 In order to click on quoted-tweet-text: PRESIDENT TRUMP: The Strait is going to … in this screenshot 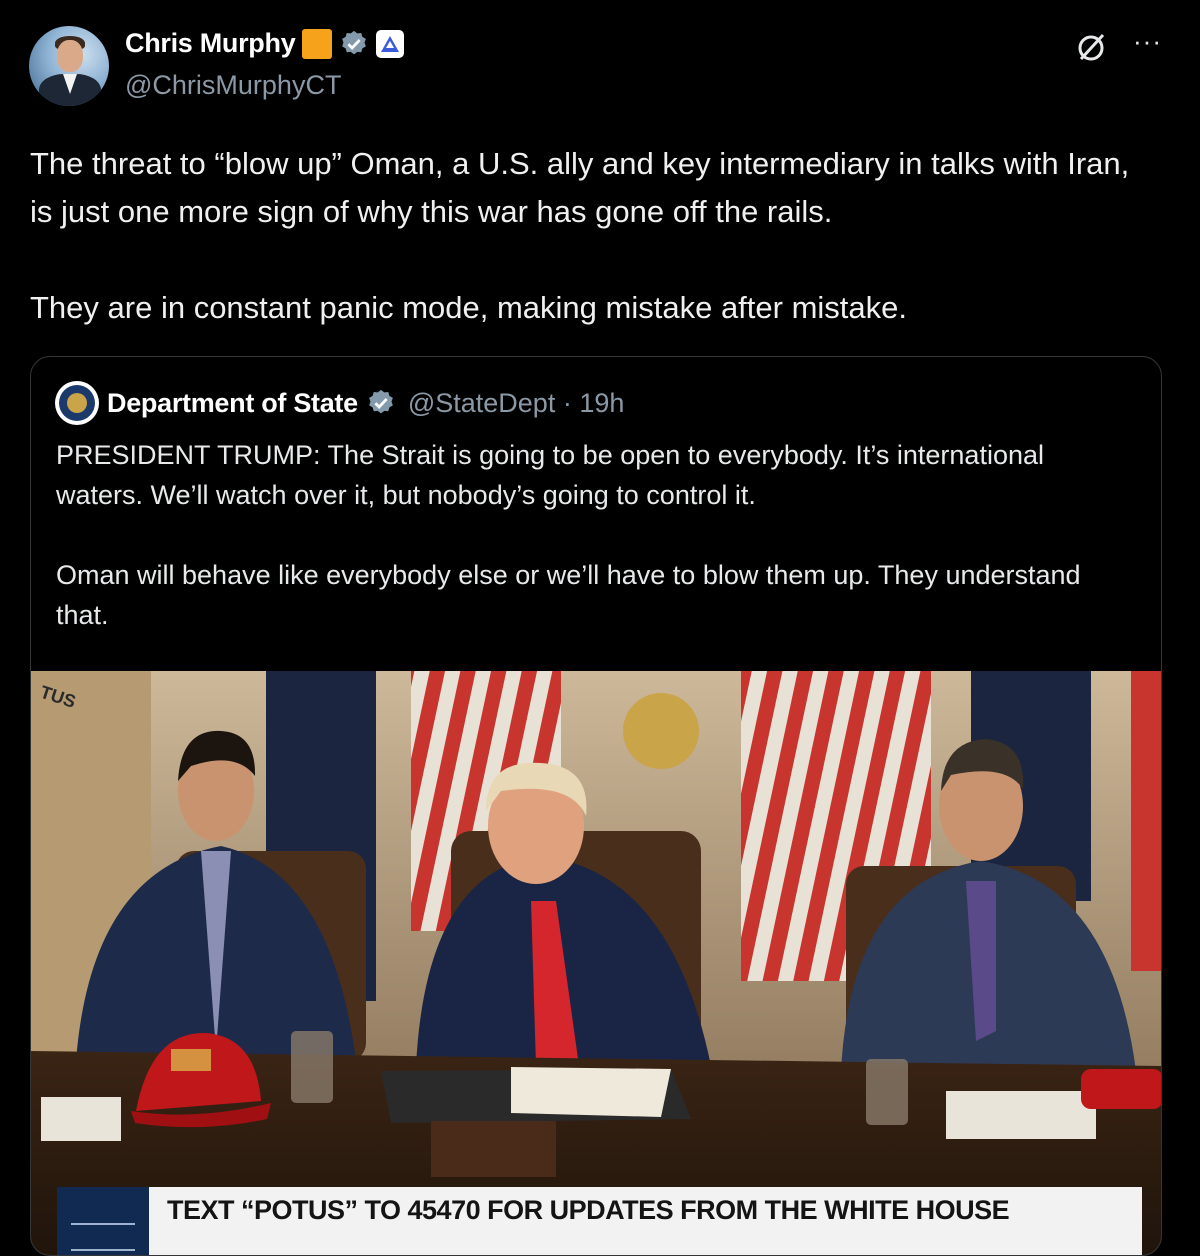, I will do `click(596, 535)`.